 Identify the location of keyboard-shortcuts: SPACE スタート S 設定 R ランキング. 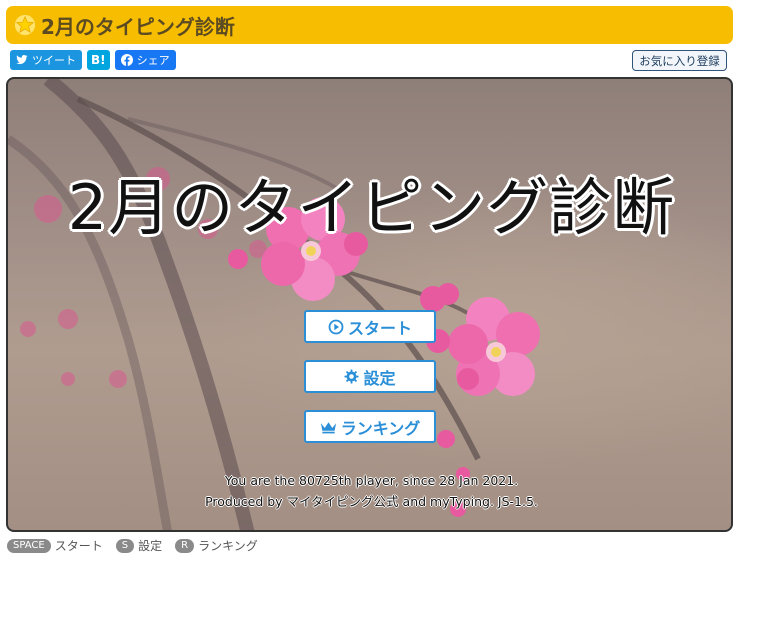
(139, 545).